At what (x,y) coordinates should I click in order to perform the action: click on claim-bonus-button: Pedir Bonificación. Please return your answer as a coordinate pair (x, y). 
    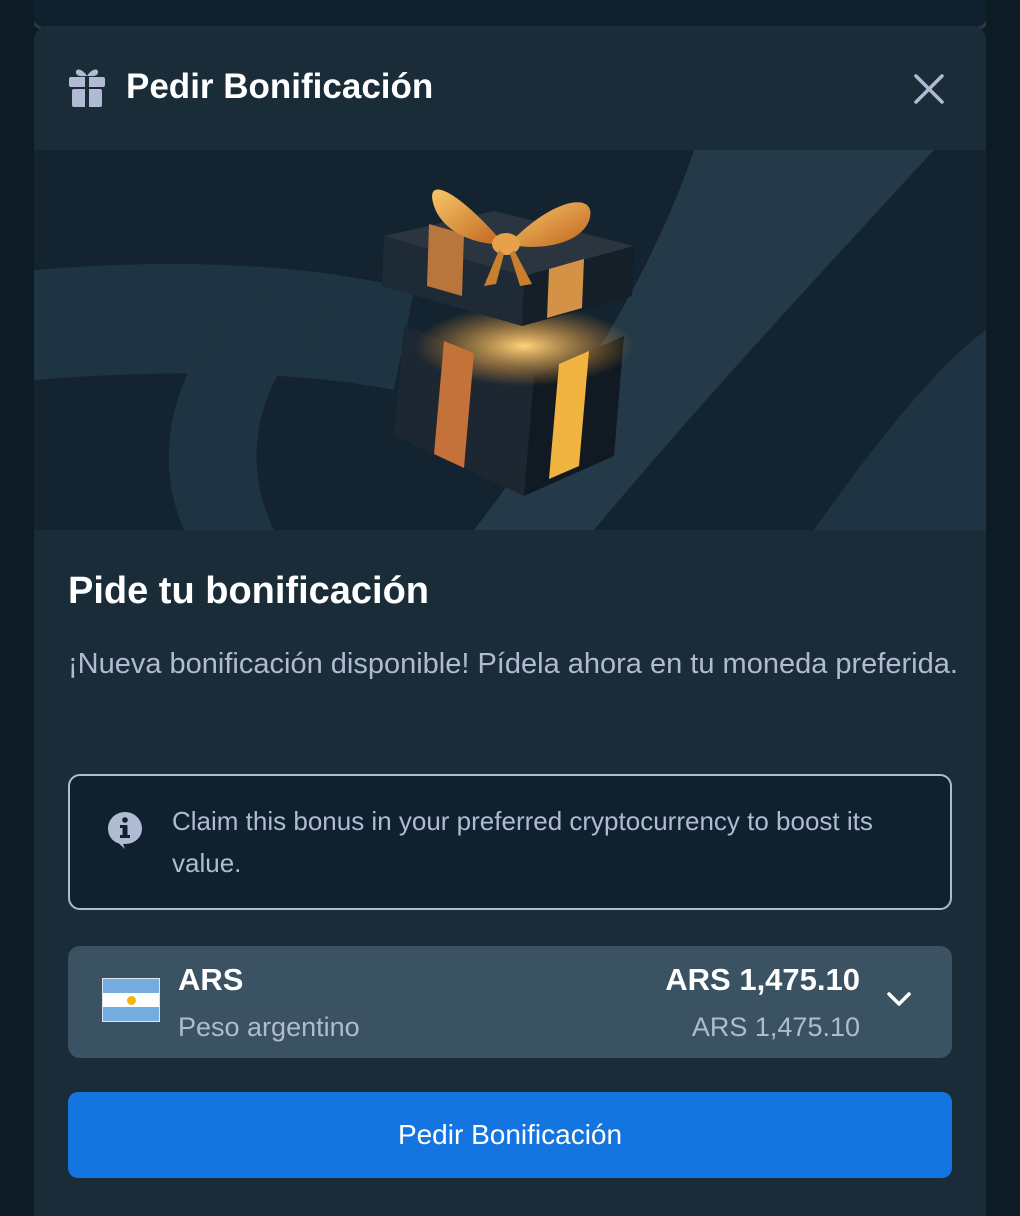
    Looking at the image, I should click on (510, 1135).